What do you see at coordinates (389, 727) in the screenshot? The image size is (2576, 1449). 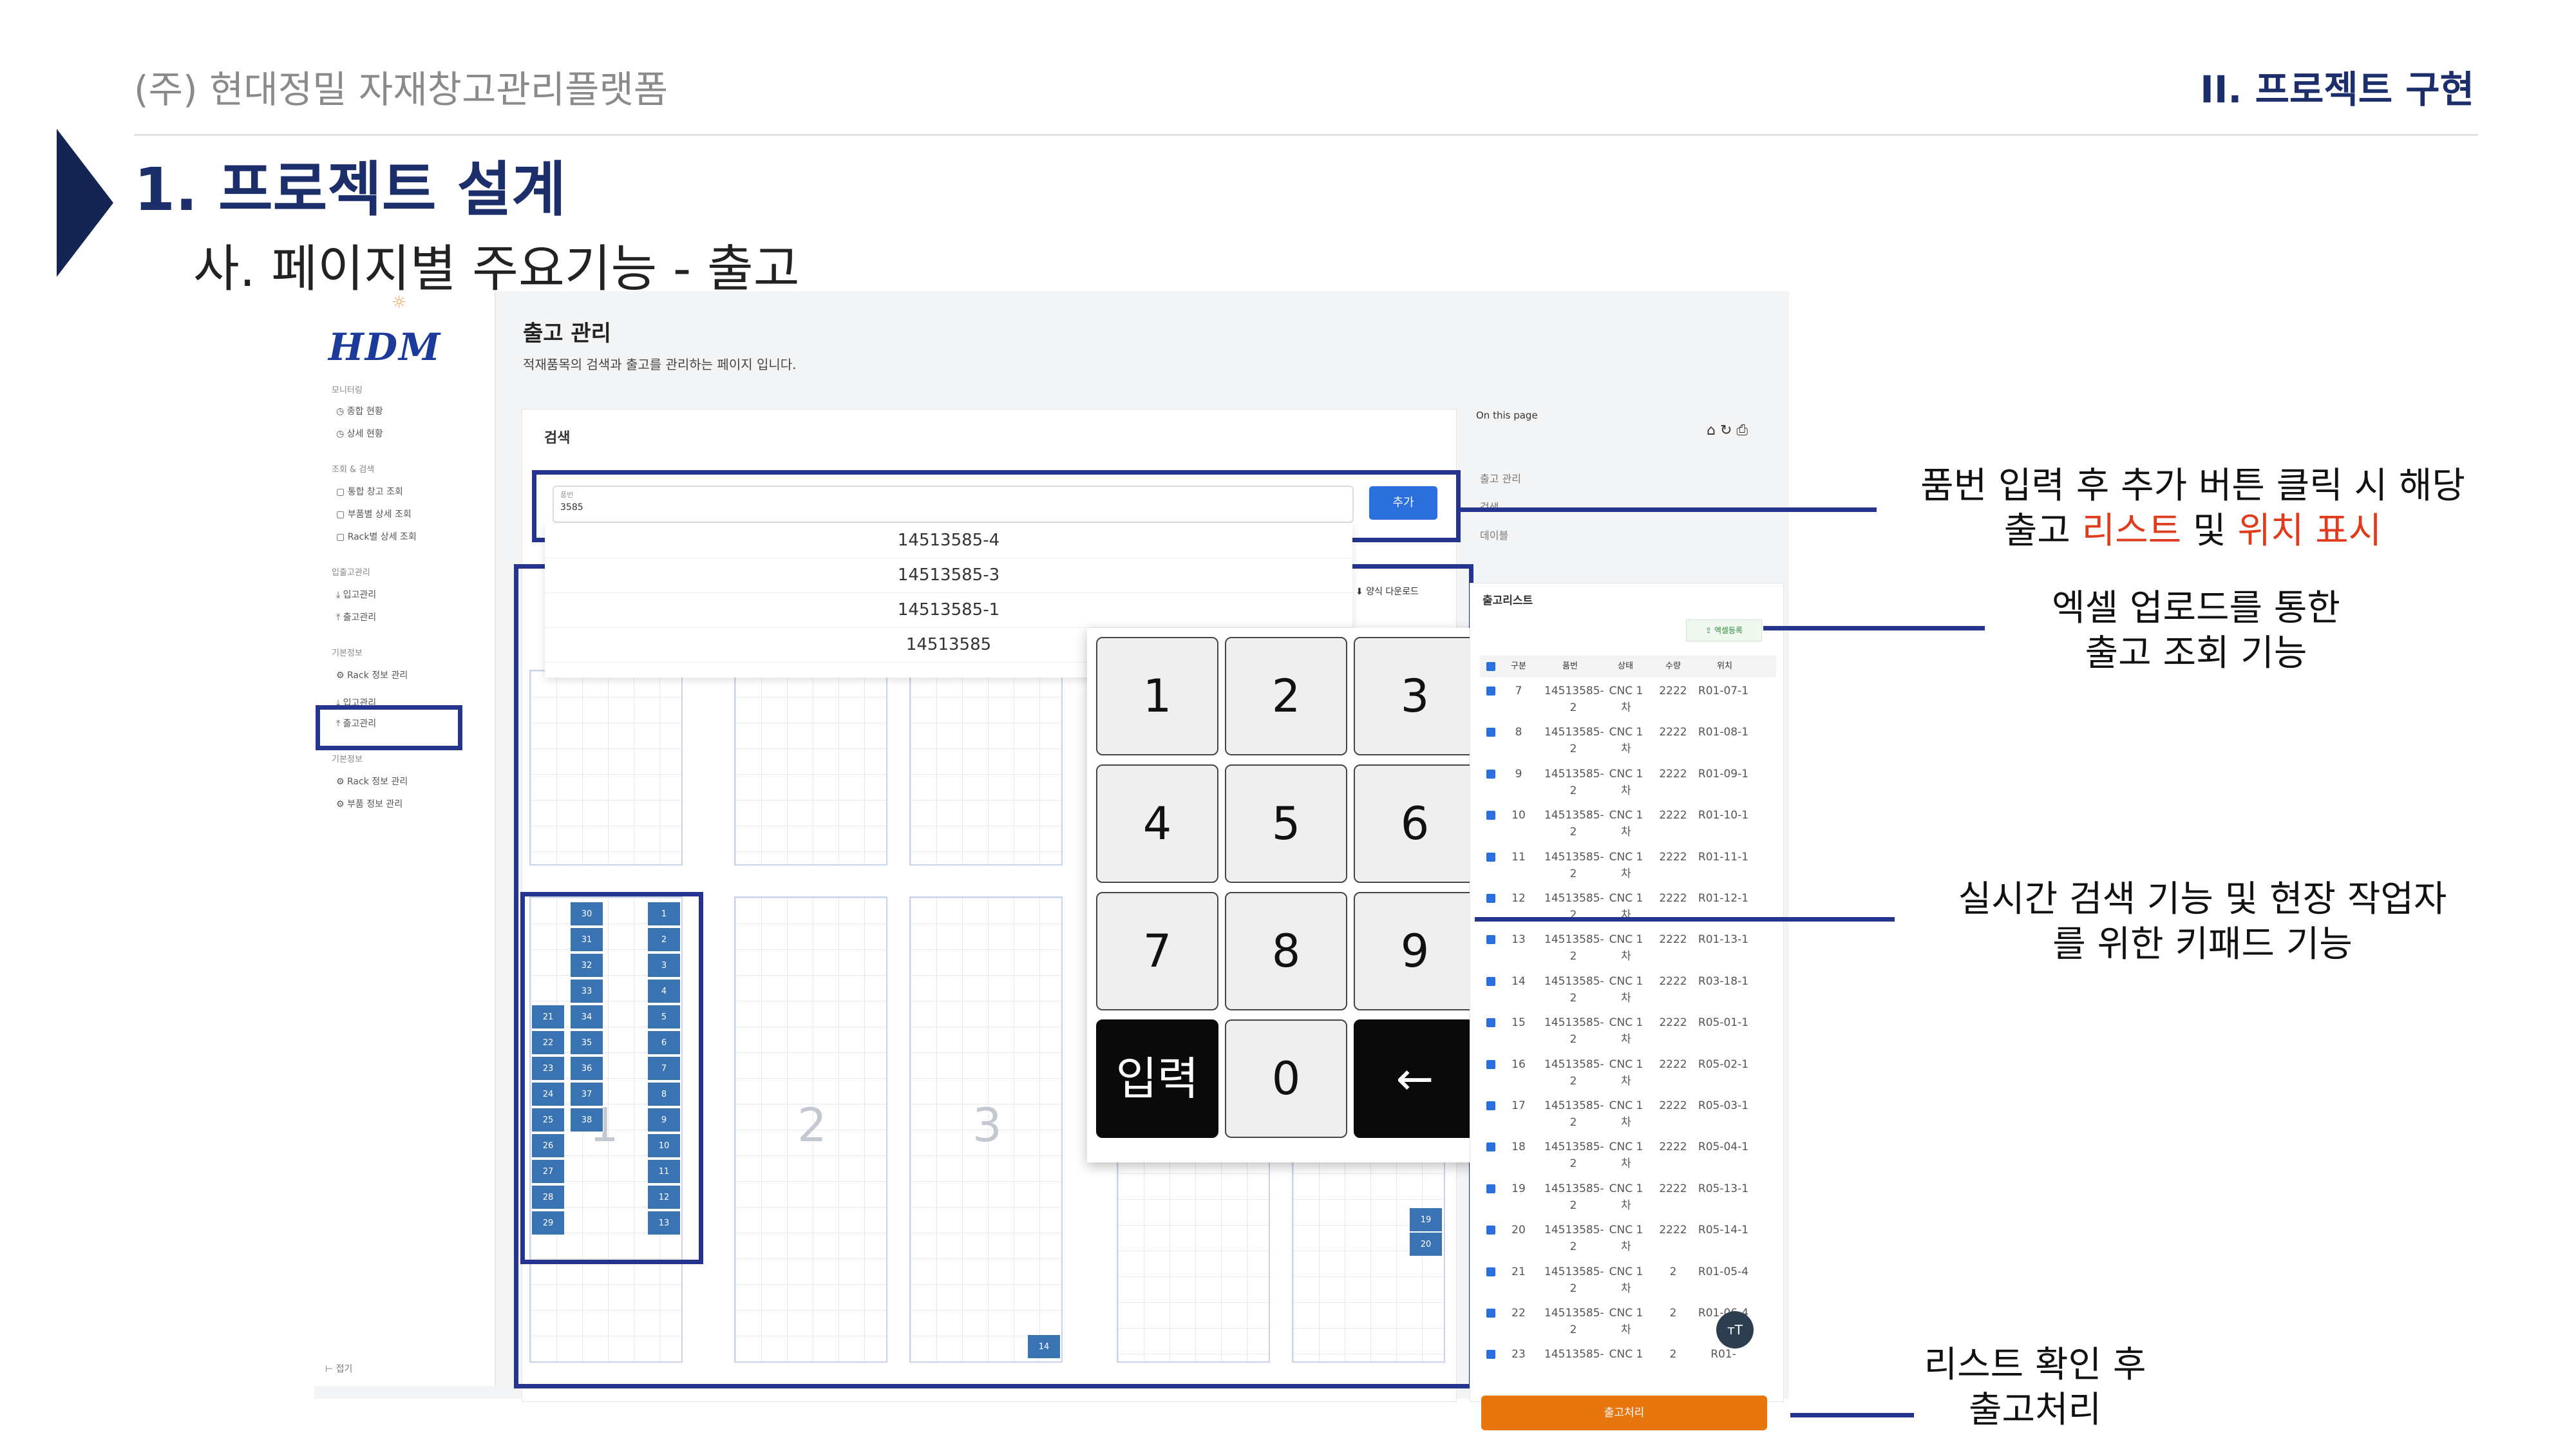 I see `sidebar-highlight-box` at bounding box center [389, 727].